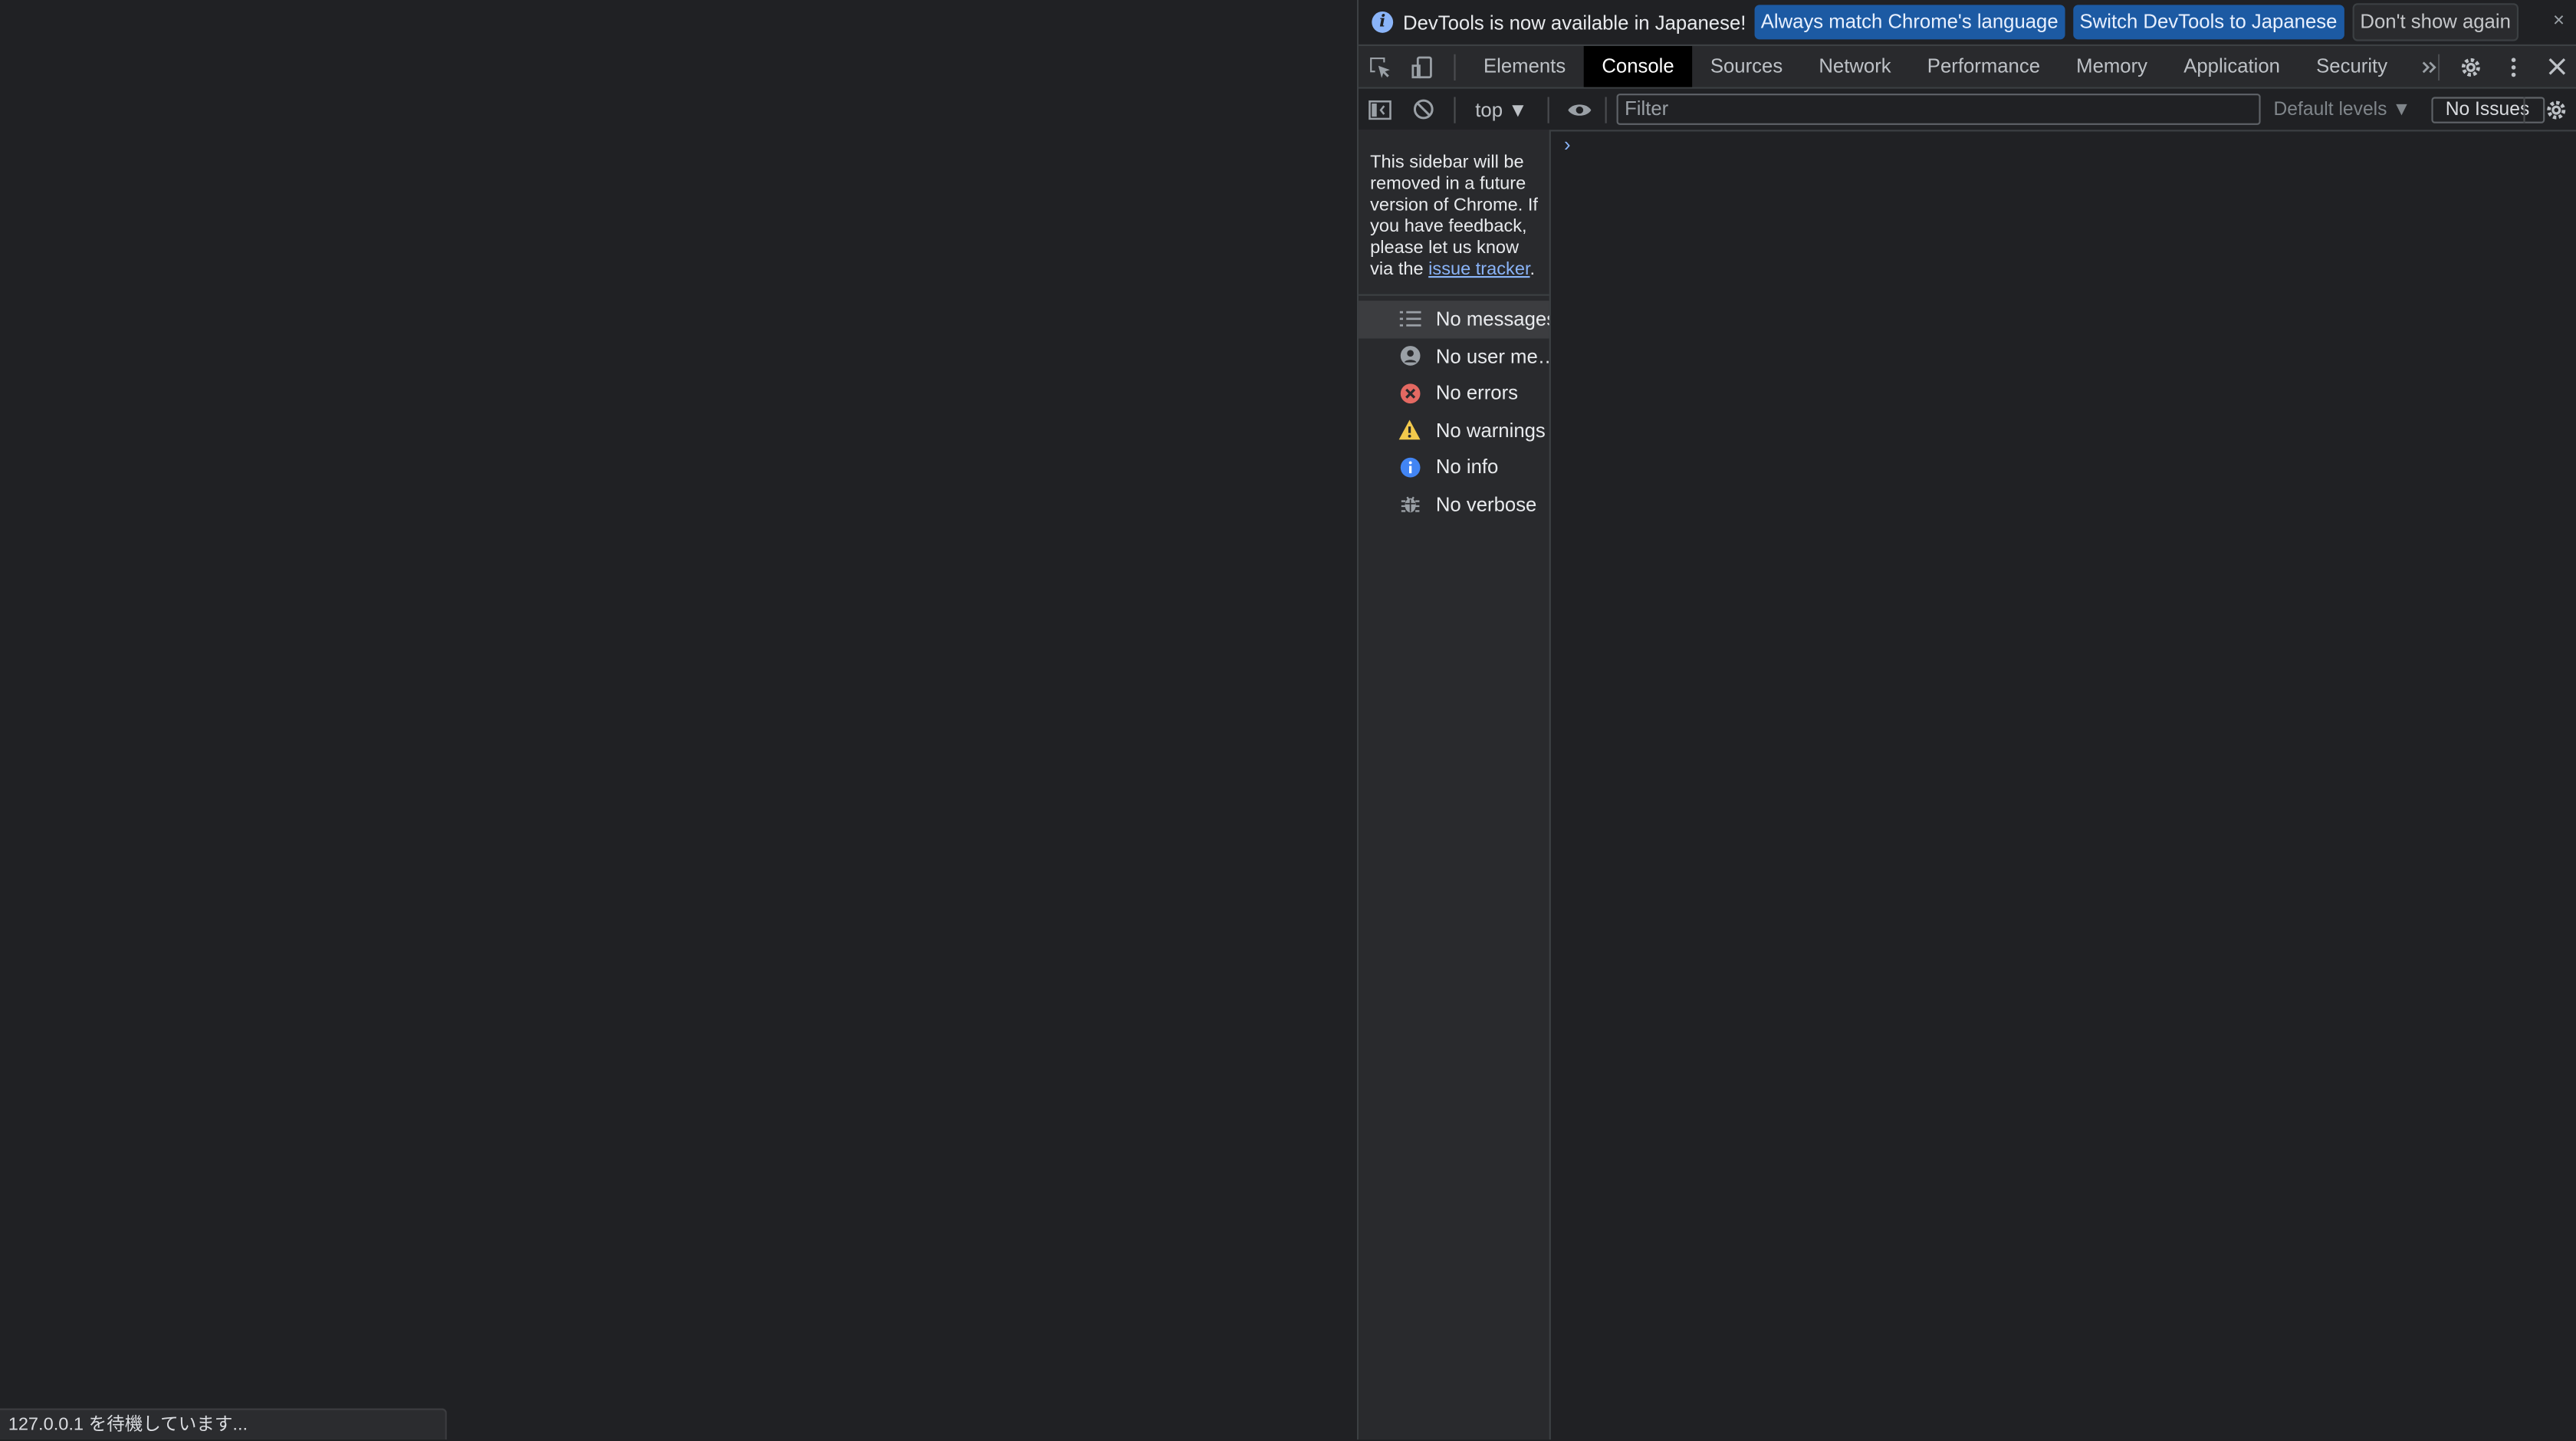  What do you see at coordinates (1939, 110) in the screenshot?
I see `filter-input: Filter` at bounding box center [1939, 110].